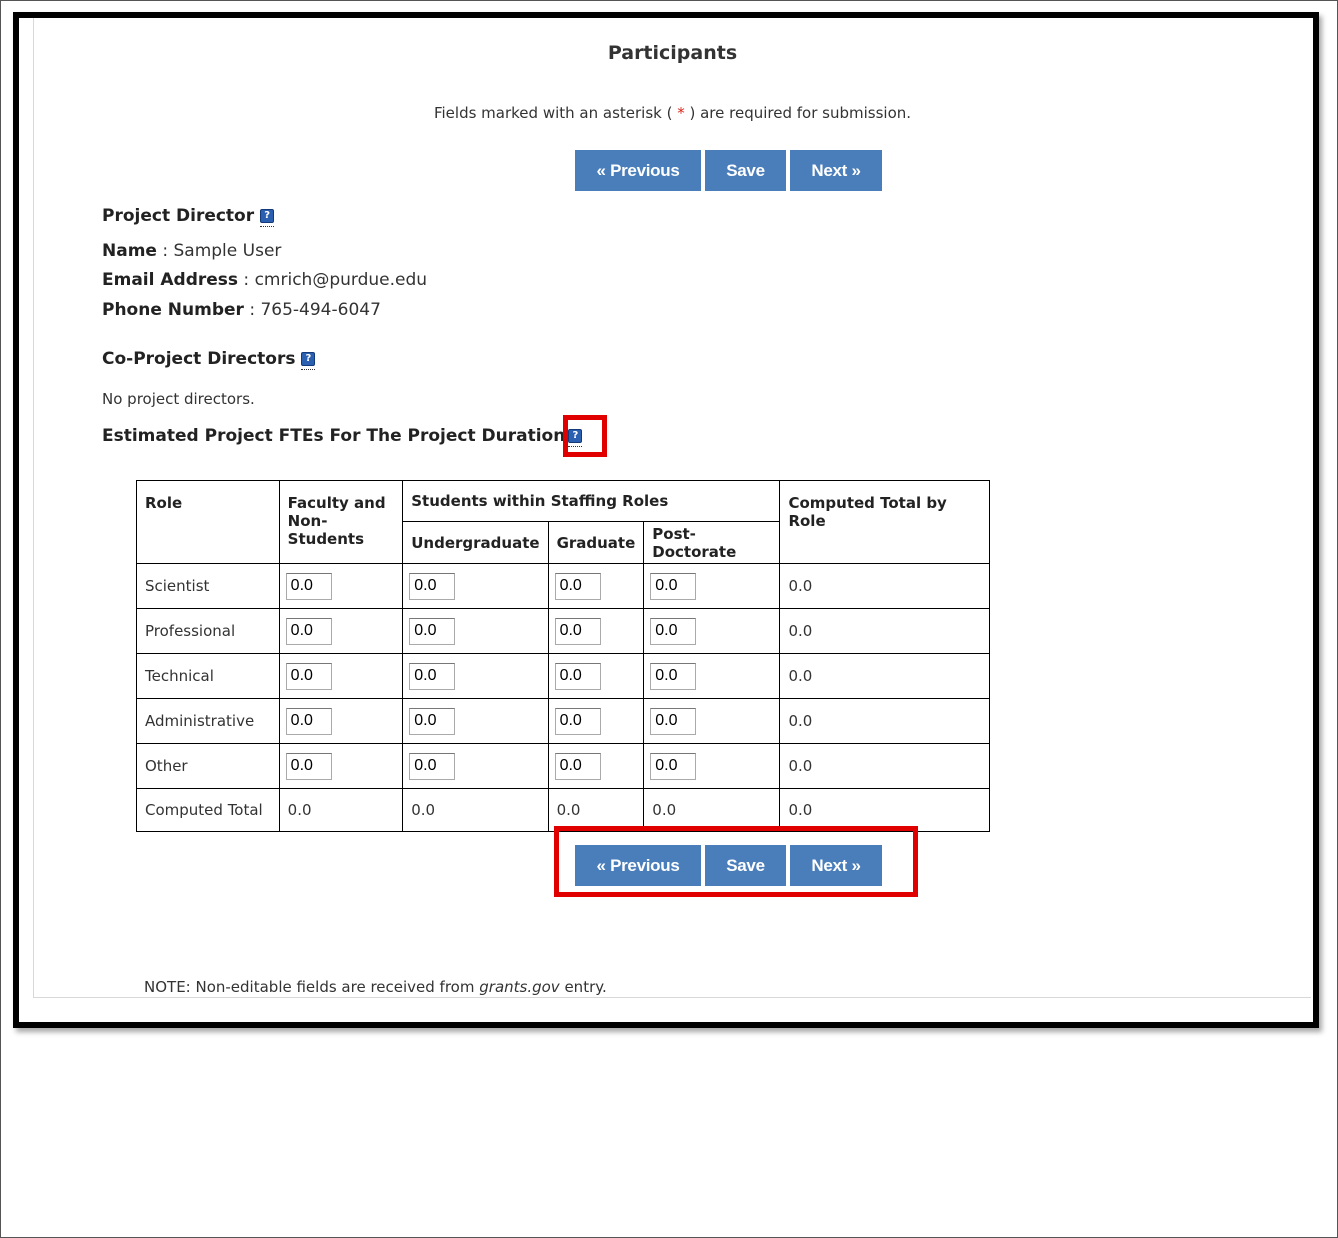  What do you see at coordinates (681, 113) in the screenshot?
I see `required-asterisk: *` at bounding box center [681, 113].